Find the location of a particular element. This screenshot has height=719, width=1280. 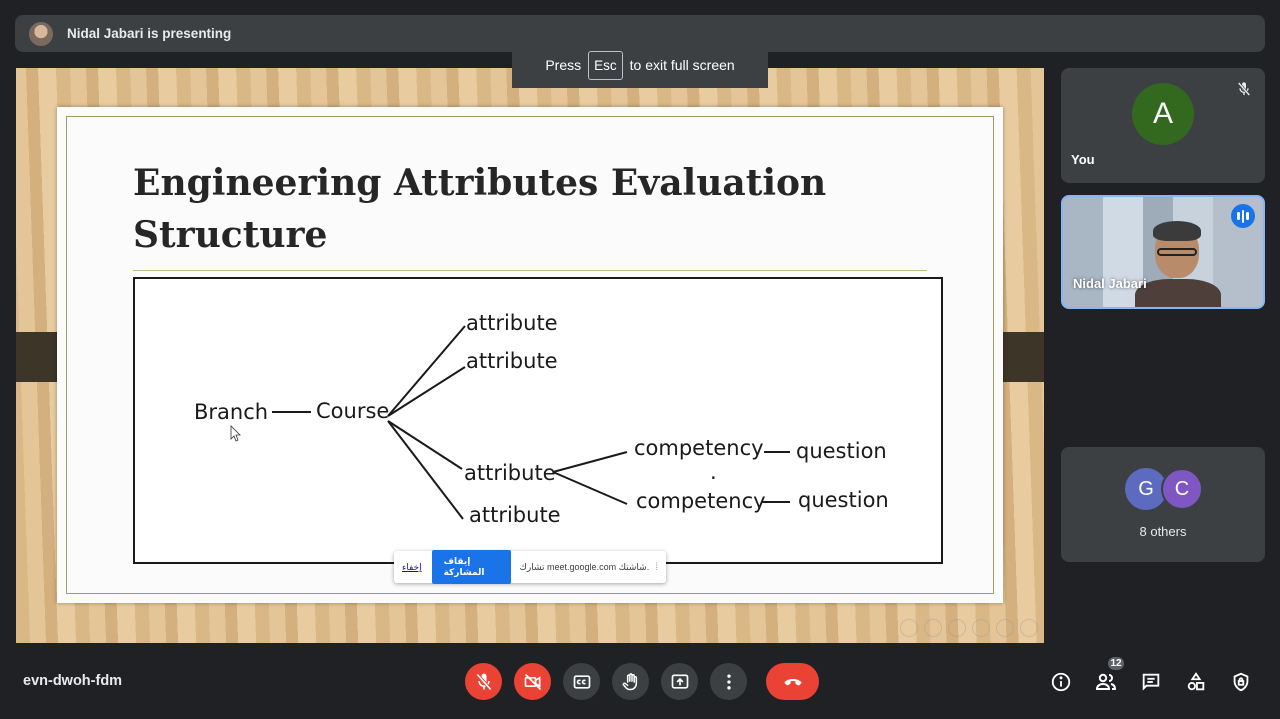

title-divider is located at coordinates (530, 270).